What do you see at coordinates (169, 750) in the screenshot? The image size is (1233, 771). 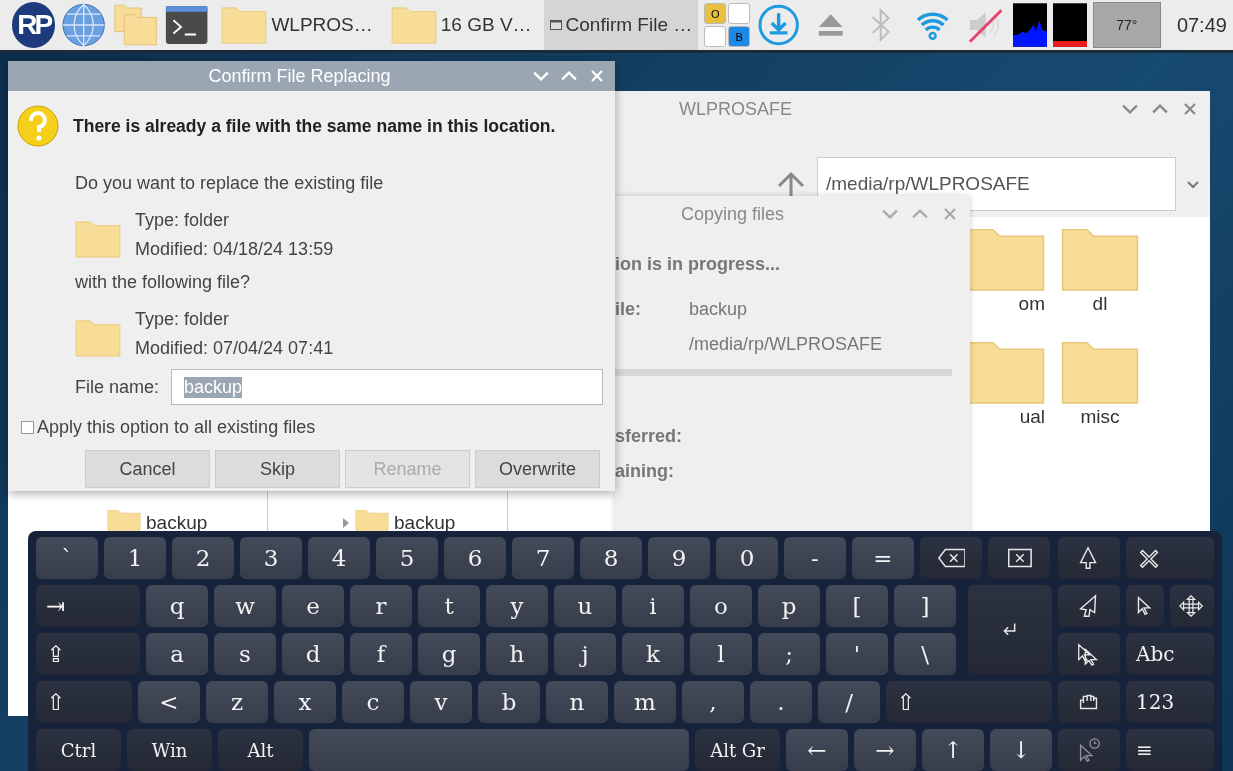 I see `keyboard-key: Win` at bounding box center [169, 750].